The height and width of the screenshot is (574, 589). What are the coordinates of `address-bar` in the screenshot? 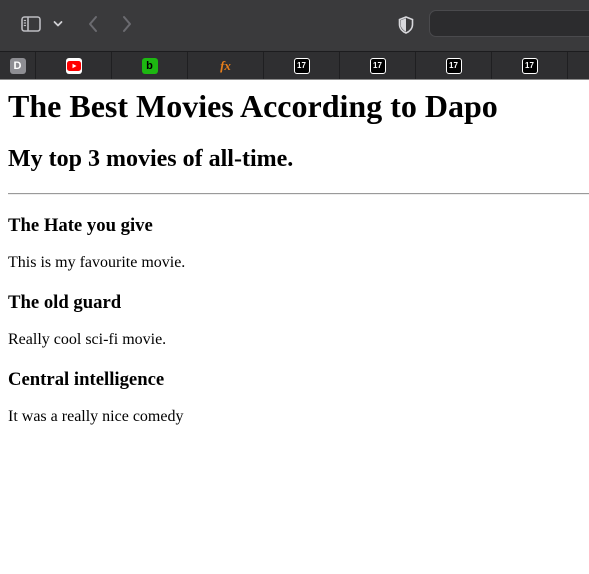 It's located at (509, 23).